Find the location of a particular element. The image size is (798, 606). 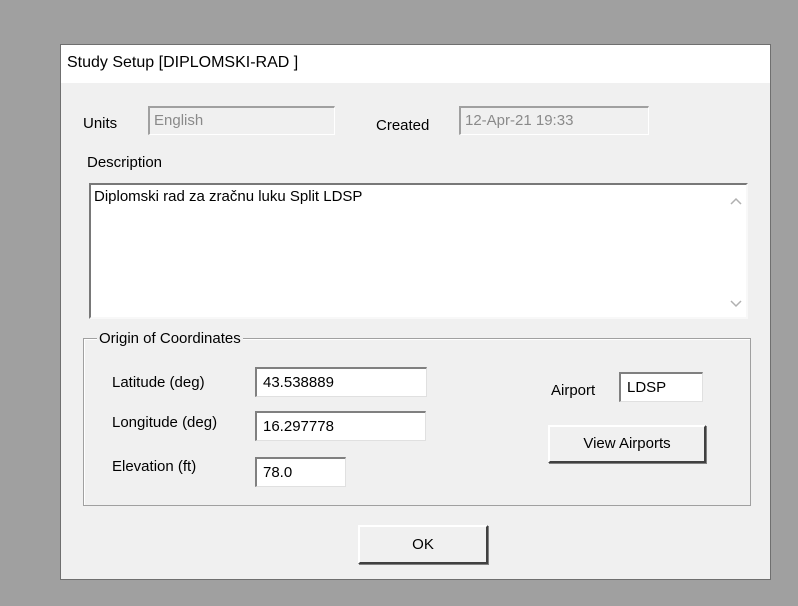

chevron-up-icon is located at coordinates (736, 201).